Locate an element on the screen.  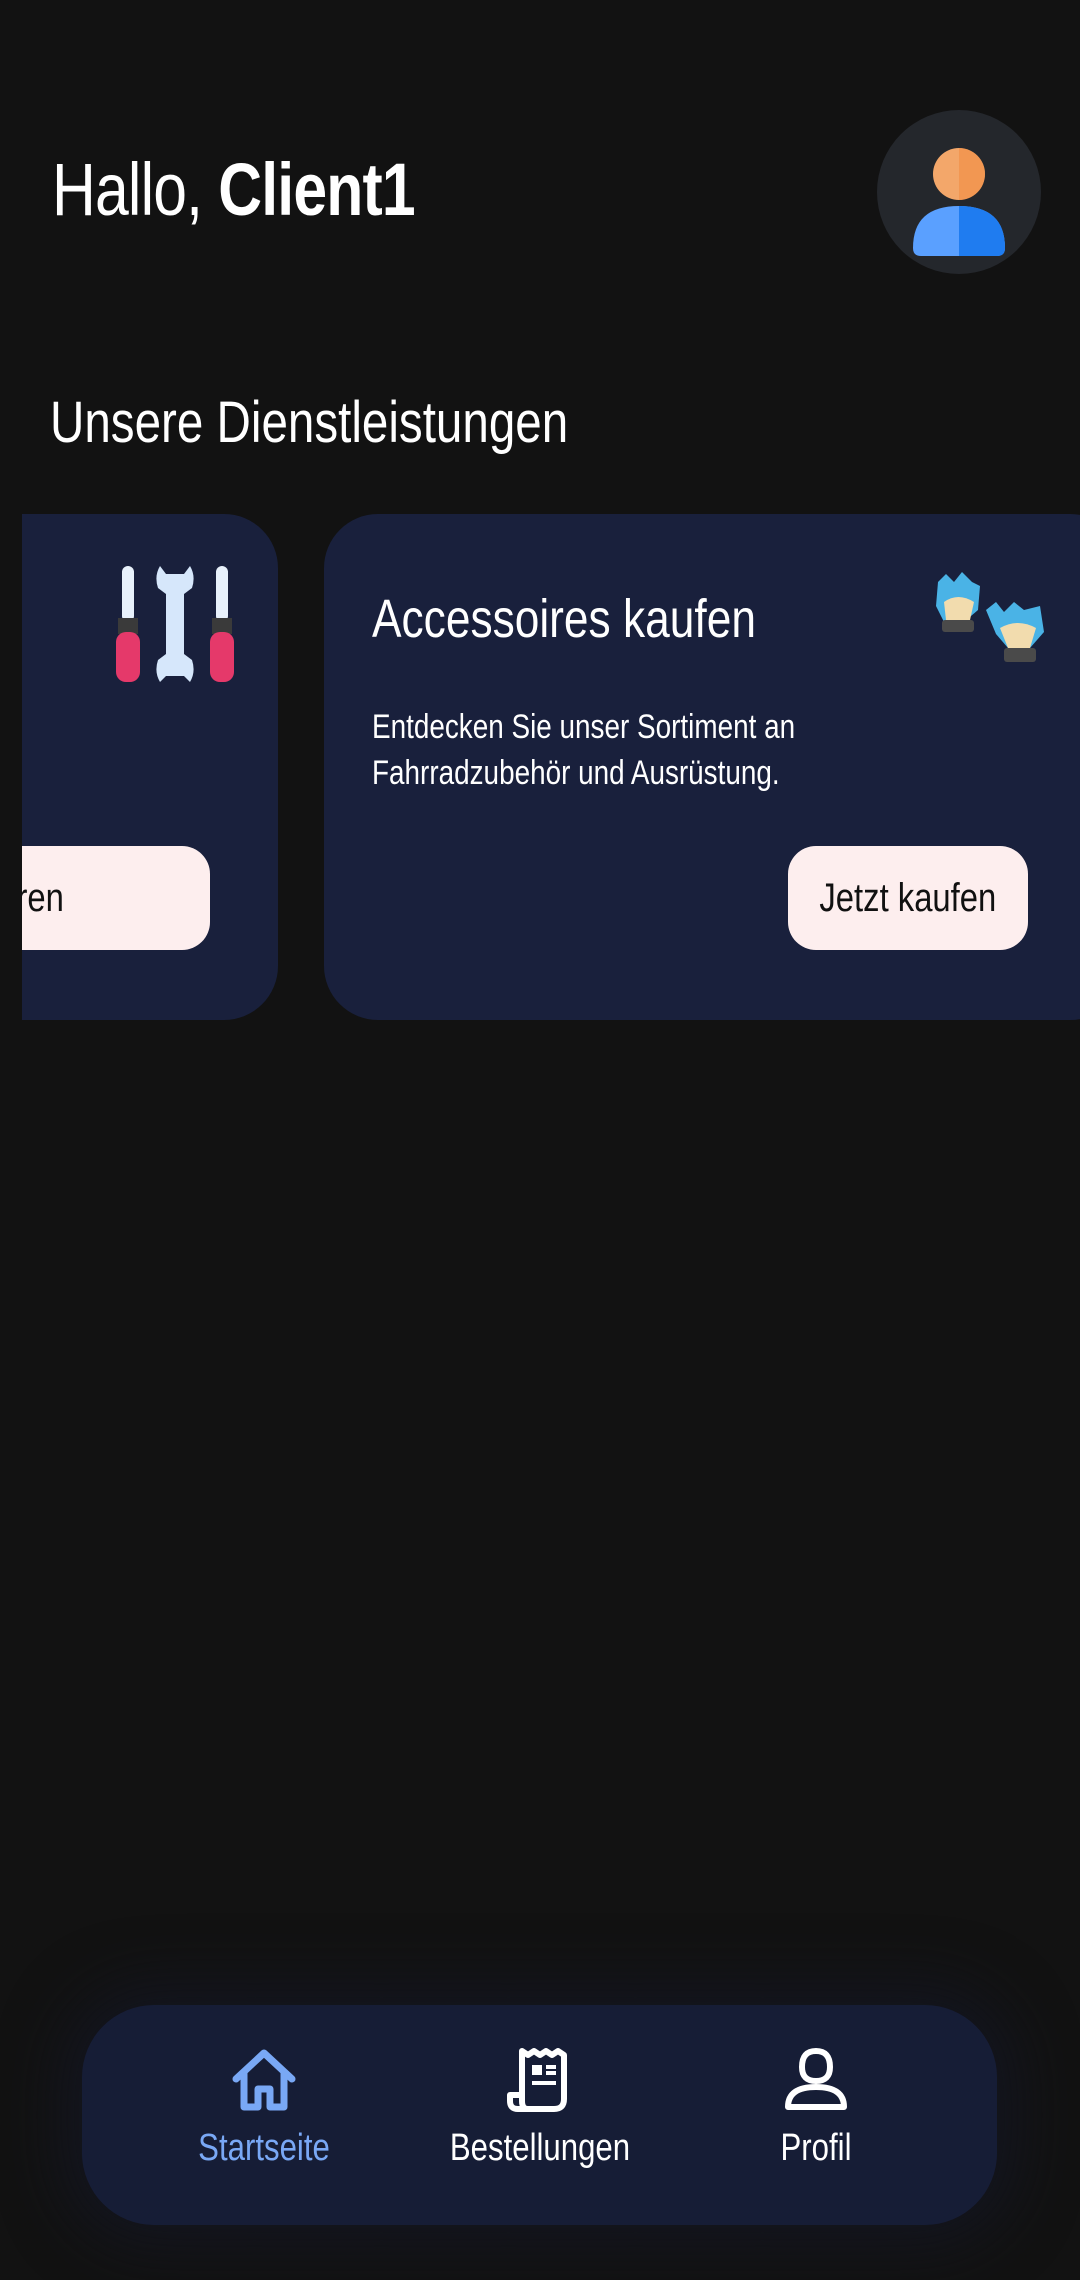
user-name: Client1 is located at coordinates (316, 189).